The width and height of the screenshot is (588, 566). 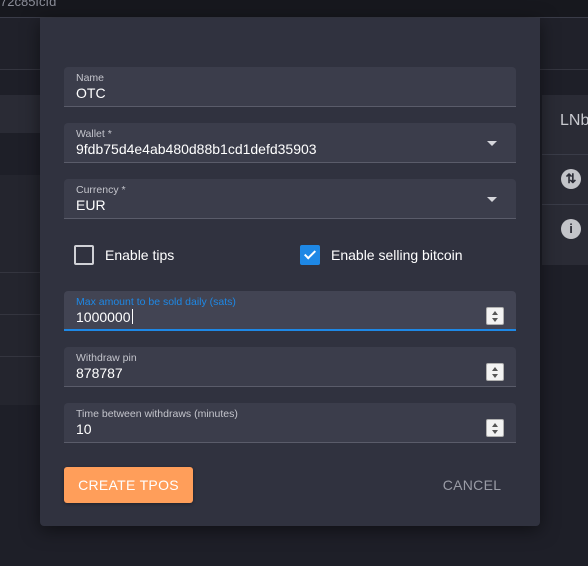 I want to click on withdraw-pin-label: Withdraw pin, so click(x=106, y=358).